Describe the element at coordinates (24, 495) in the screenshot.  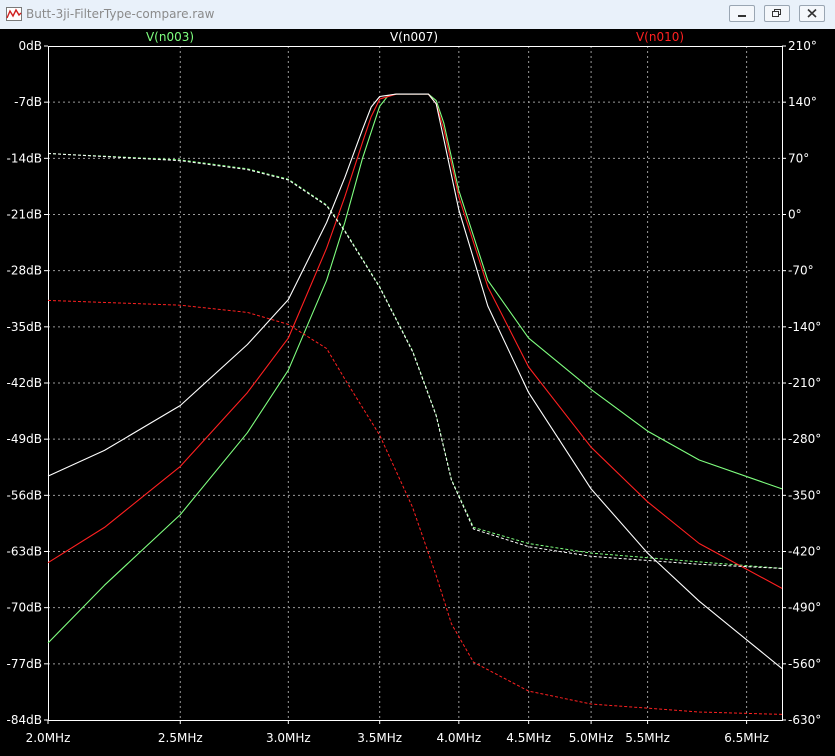
I see `y-left-tick-label: -56dB` at that location.